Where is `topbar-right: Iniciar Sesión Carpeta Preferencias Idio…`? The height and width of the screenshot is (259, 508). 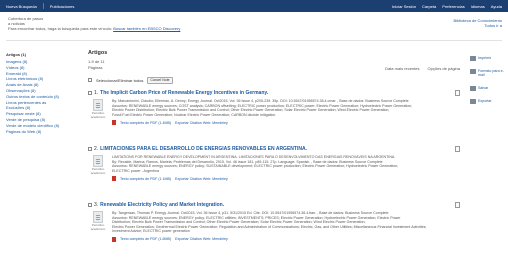 topbar-right: Iniciar Sesión Carpeta Preferencias Idio… is located at coordinates (447, 6).